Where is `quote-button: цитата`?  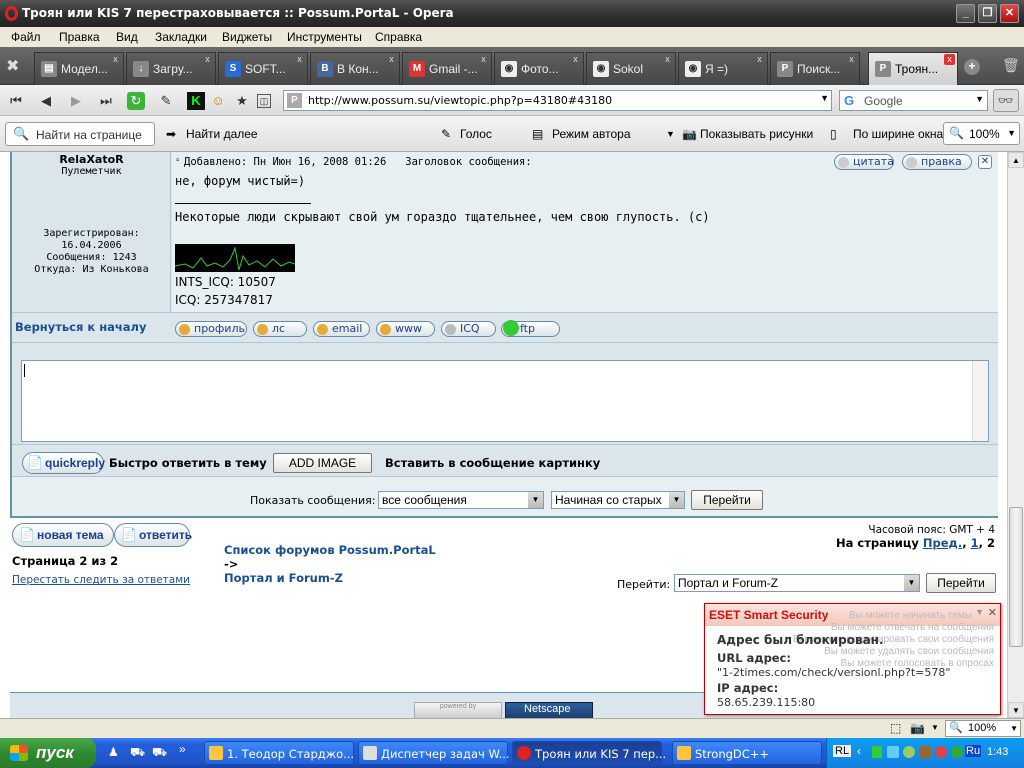 quote-button: цитата is located at coordinates (864, 162).